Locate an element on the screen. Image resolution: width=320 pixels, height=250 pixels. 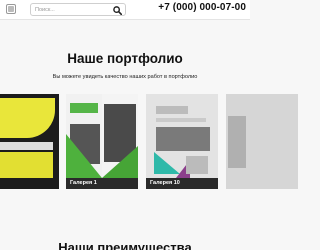
phone-number: +7 (000) 000-07-00 is located at coordinates (202, 7).